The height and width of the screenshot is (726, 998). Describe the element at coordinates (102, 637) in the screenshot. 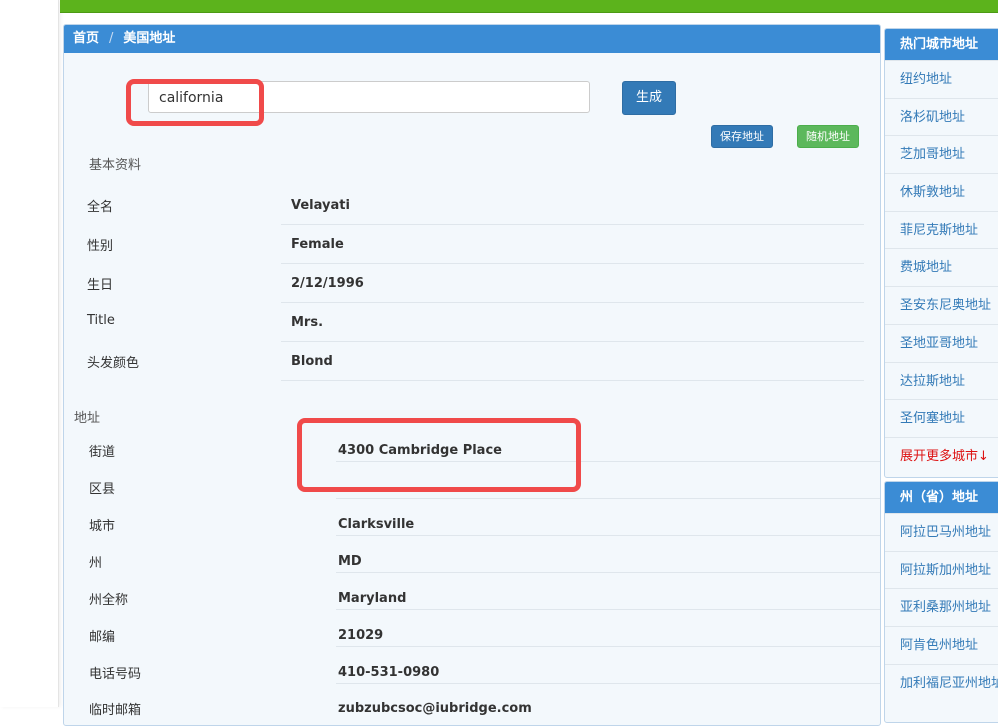

I see `row-label-zipcode: 邮编` at that location.